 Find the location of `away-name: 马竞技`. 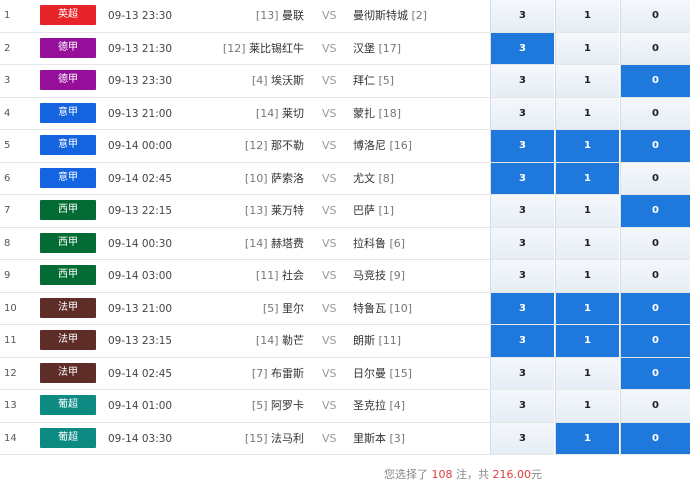

away-name: 马竞技 is located at coordinates (369, 275).